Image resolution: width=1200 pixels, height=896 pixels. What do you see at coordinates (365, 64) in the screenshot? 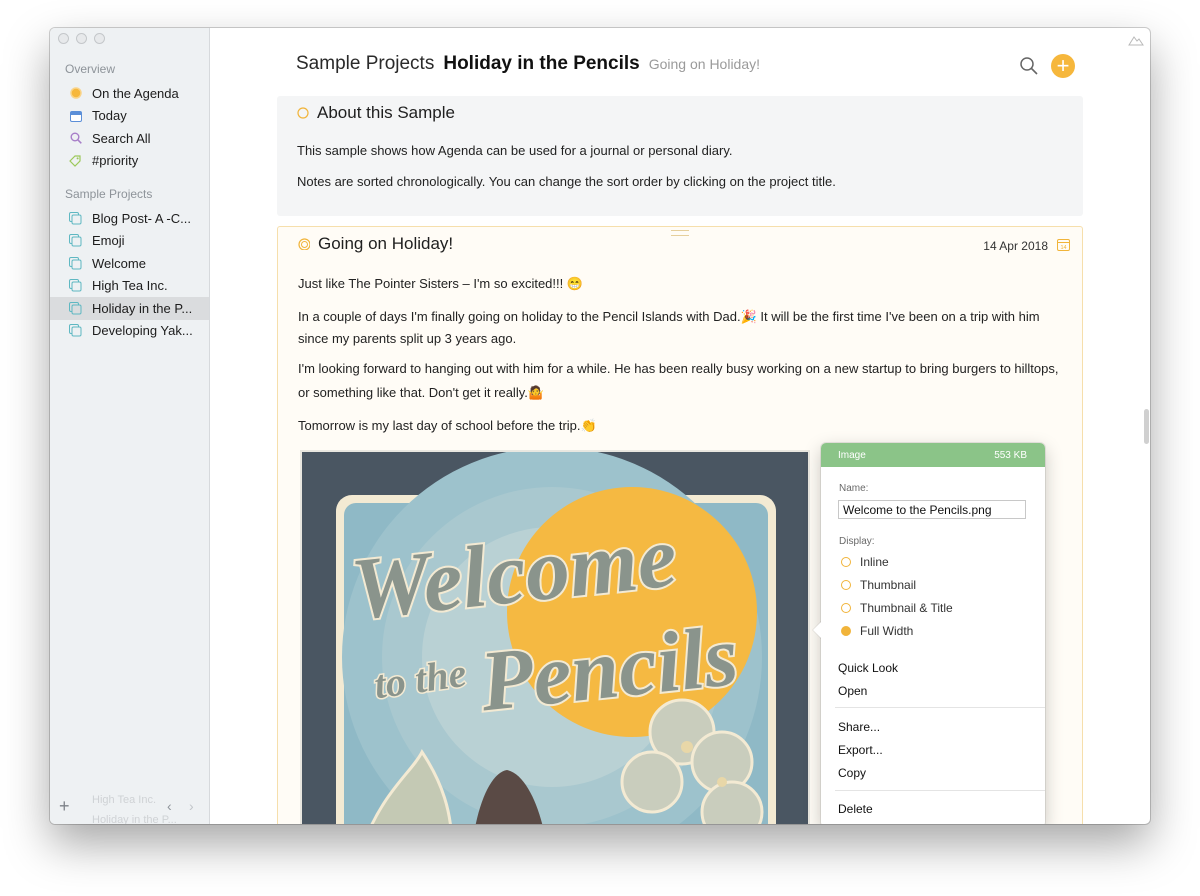
I see `breadcrumb-category: Sample Projects` at bounding box center [365, 64].